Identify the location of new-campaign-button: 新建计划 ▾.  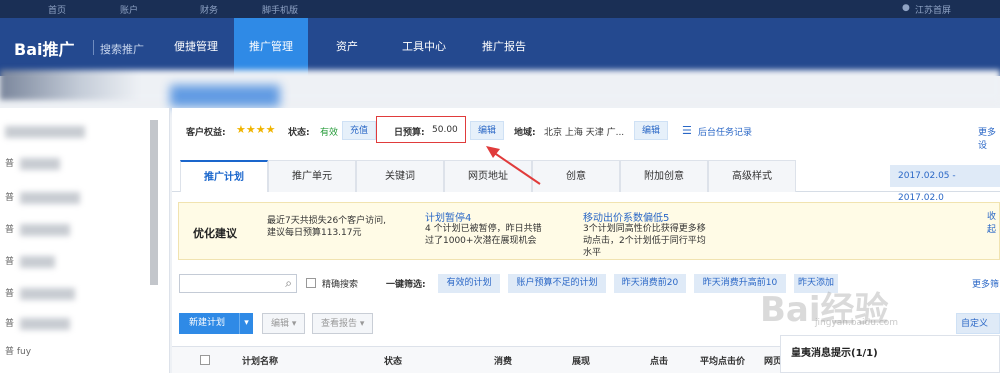
(216, 323).